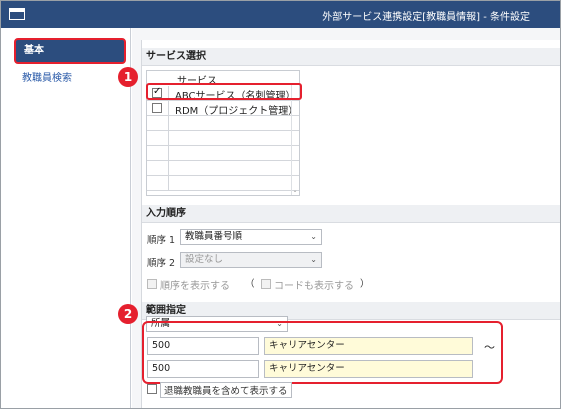  What do you see at coordinates (128, 77) in the screenshot?
I see `step-badge-1: 1` at bounding box center [128, 77].